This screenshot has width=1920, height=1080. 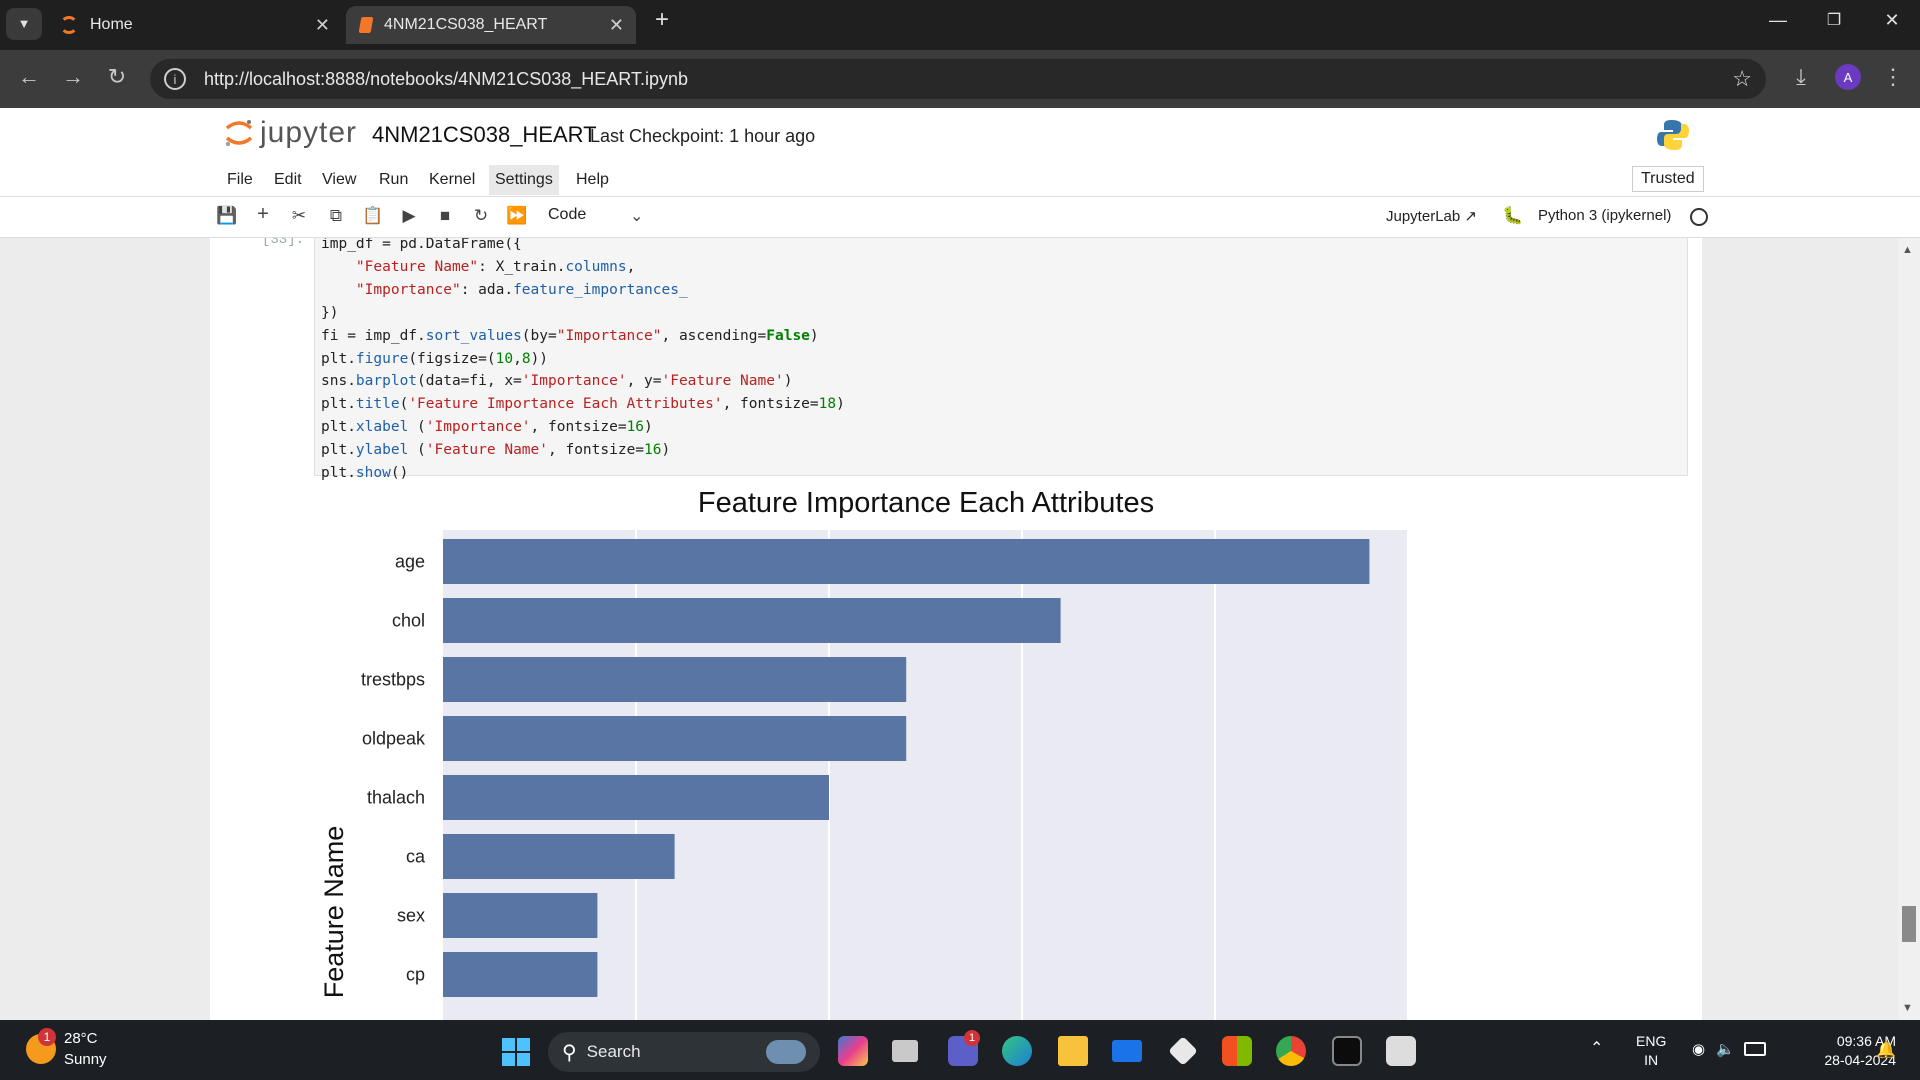 I want to click on teams-badge: 1, so click(x=972, y=1038).